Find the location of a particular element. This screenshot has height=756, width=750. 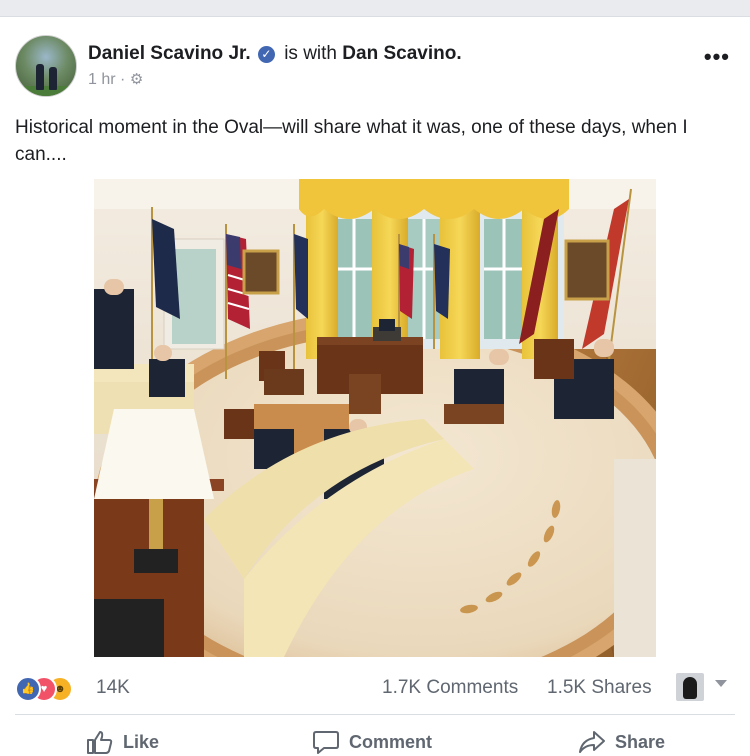

share-button: Share is located at coordinates (621, 742).